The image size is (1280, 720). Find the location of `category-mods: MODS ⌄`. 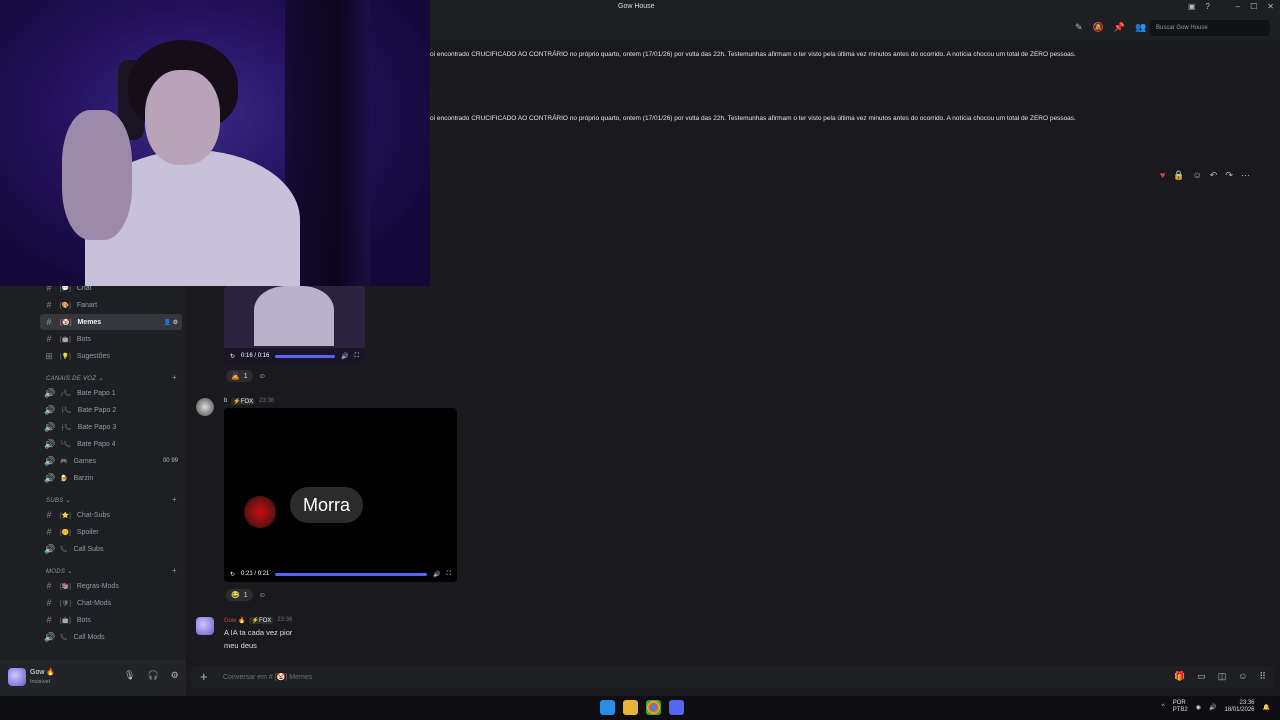

category-mods: MODS ⌄ is located at coordinates (59, 571).